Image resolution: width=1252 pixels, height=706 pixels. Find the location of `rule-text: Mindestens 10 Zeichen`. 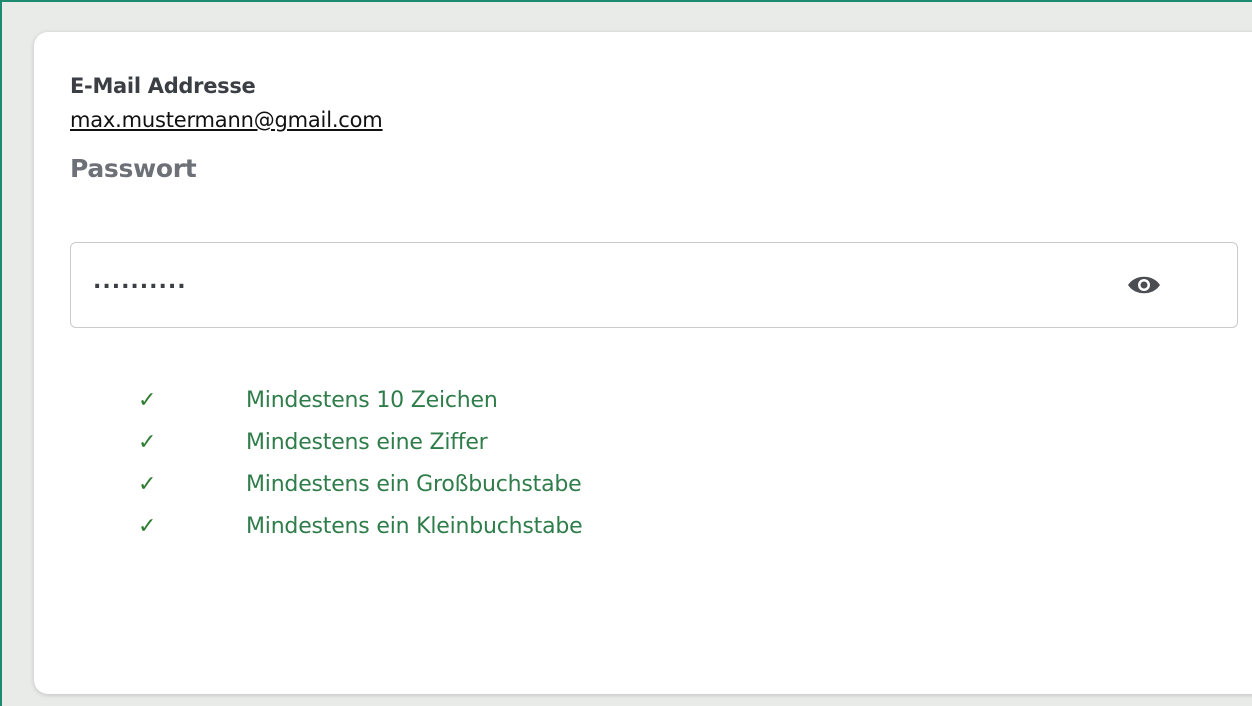

rule-text: Mindestens 10 Zeichen is located at coordinates (372, 400).